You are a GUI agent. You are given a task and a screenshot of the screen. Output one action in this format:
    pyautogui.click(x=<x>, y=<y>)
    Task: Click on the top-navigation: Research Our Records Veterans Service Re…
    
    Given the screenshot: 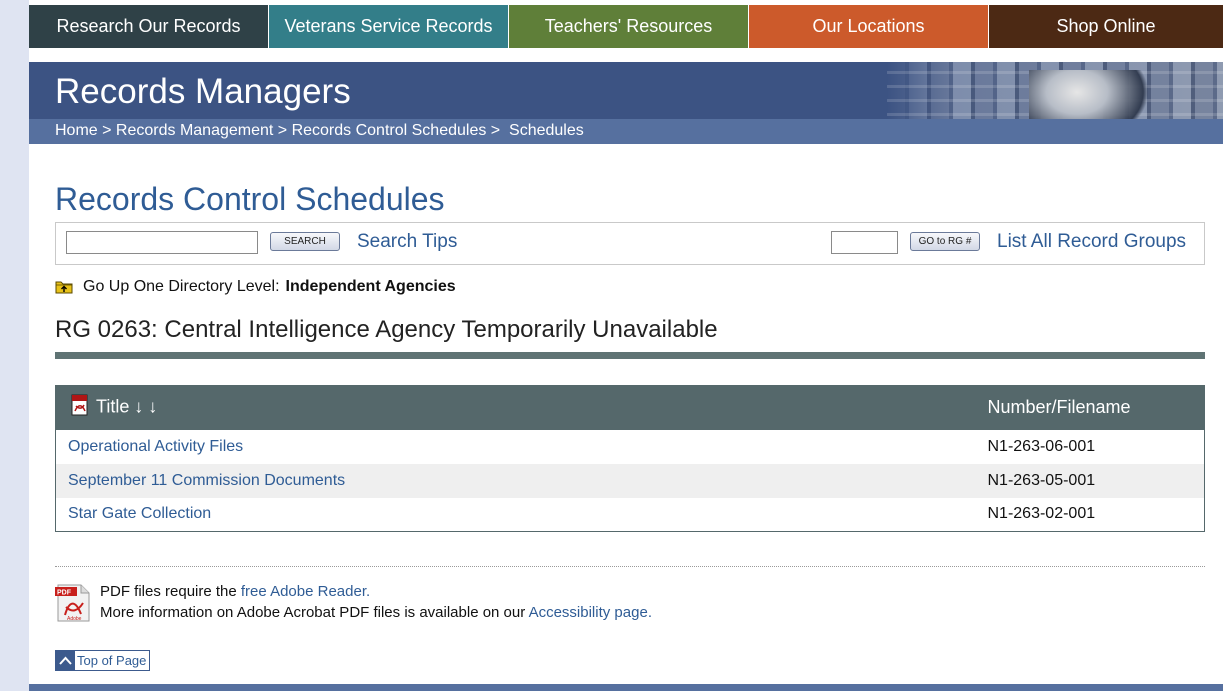 What is the action you would take?
    pyautogui.click(x=626, y=24)
    